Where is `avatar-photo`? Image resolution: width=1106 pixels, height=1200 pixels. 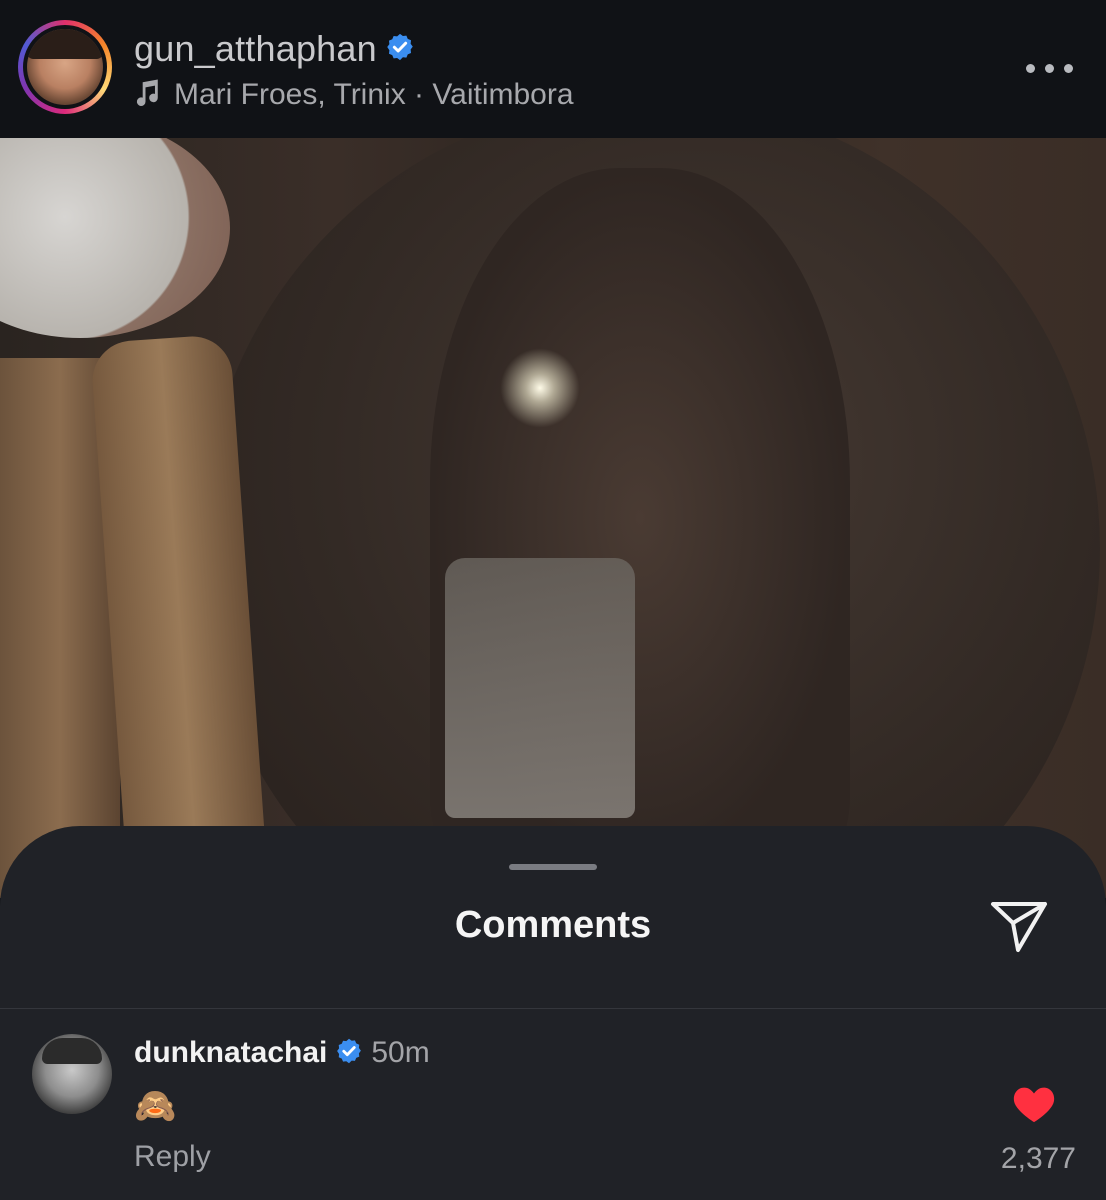
avatar-photo is located at coordinates (65, 67).